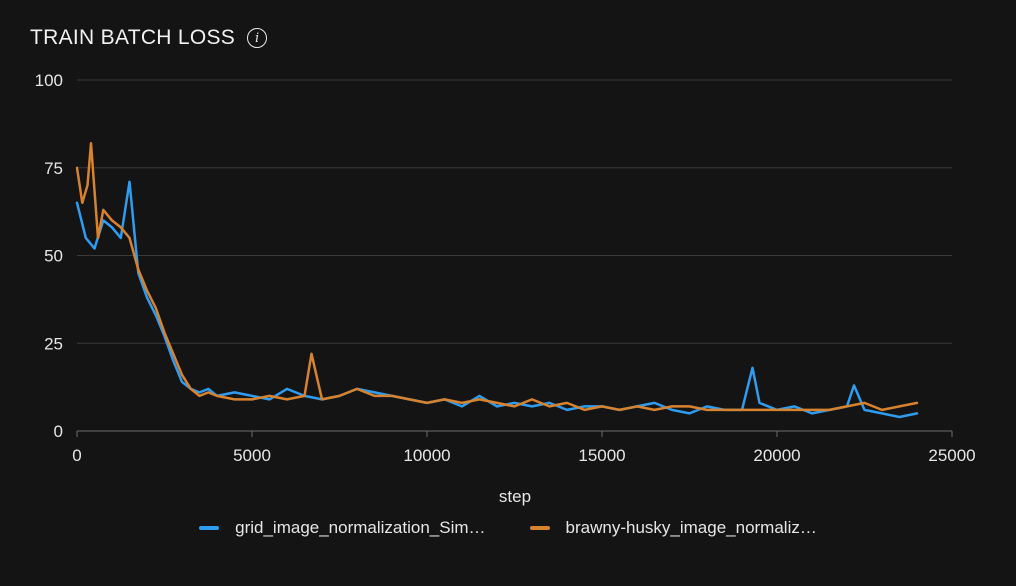  What do you see at coordinates (53, 343) in the screenshot?
I see `y-tick-label: 25` at bounding box center [53, 343].